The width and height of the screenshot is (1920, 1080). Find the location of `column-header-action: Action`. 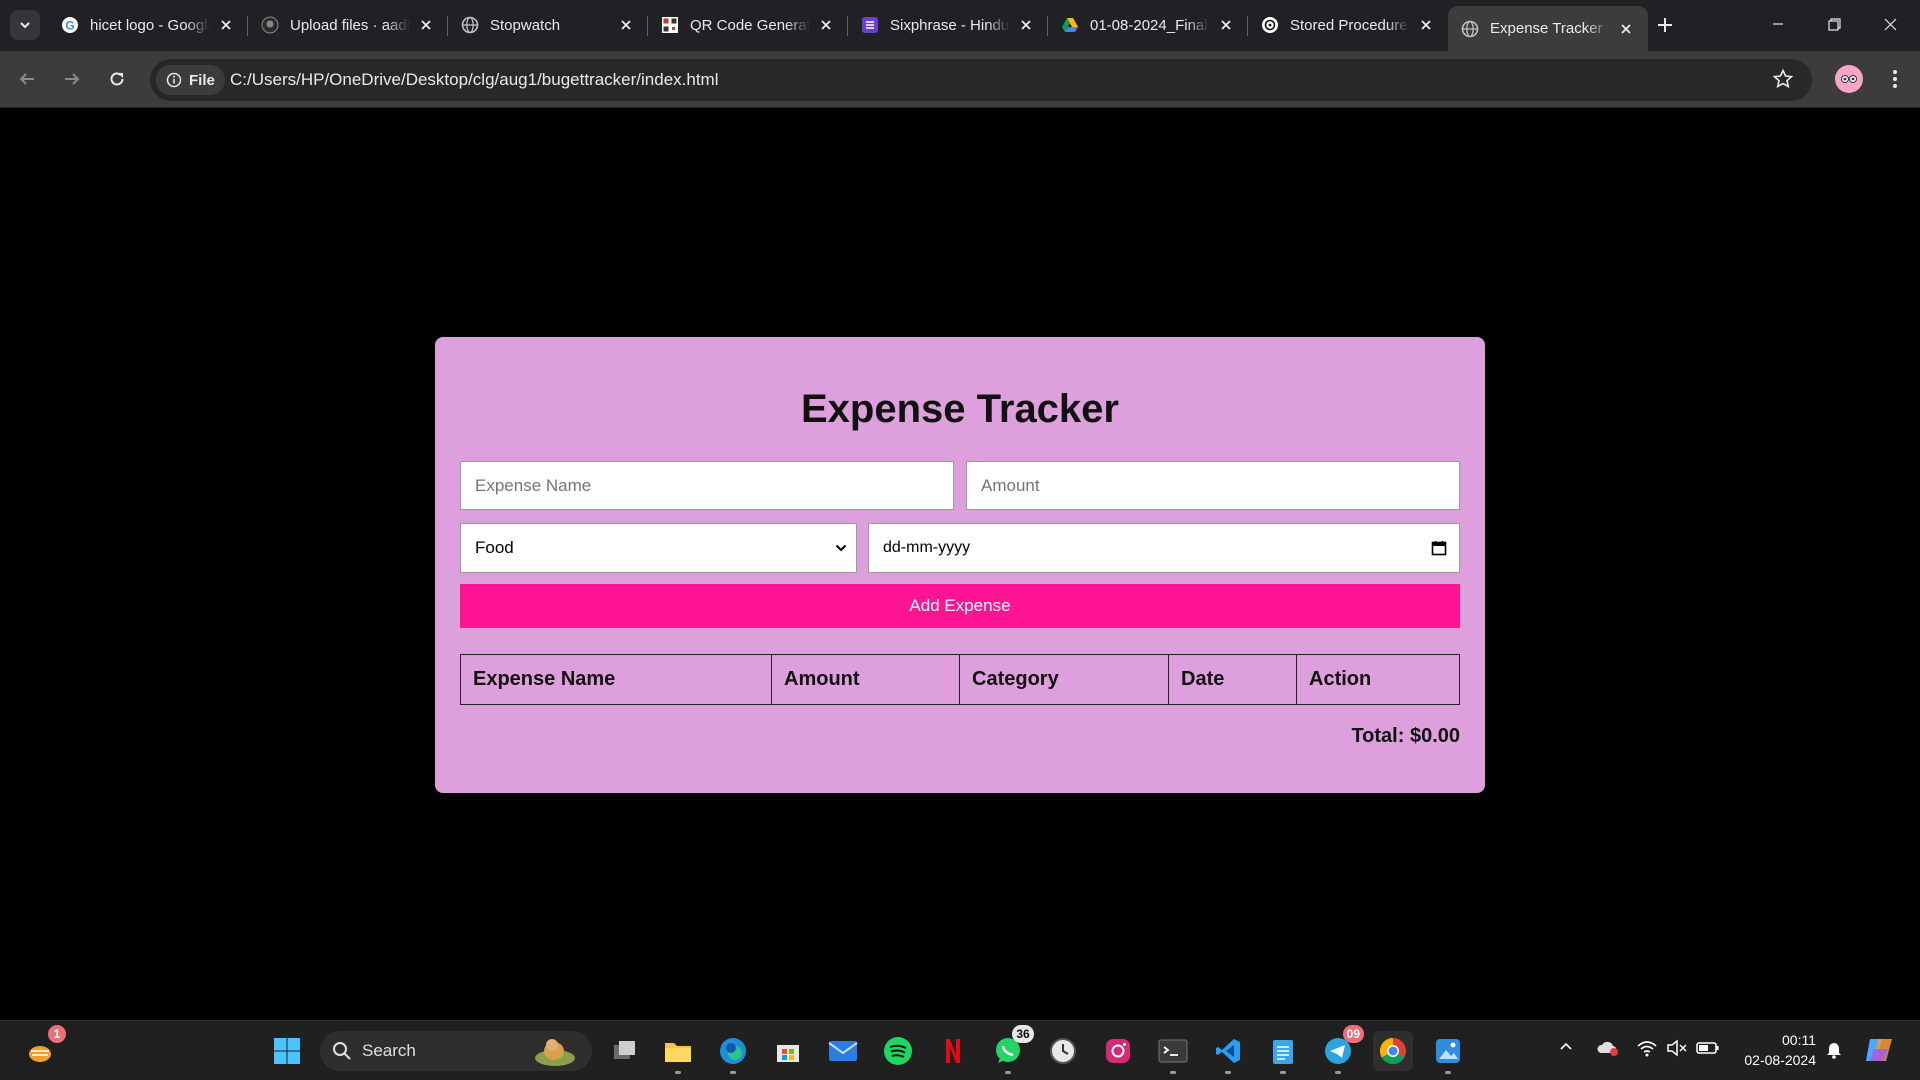

column-header-action: Action is located at coordinates (1378, 679).